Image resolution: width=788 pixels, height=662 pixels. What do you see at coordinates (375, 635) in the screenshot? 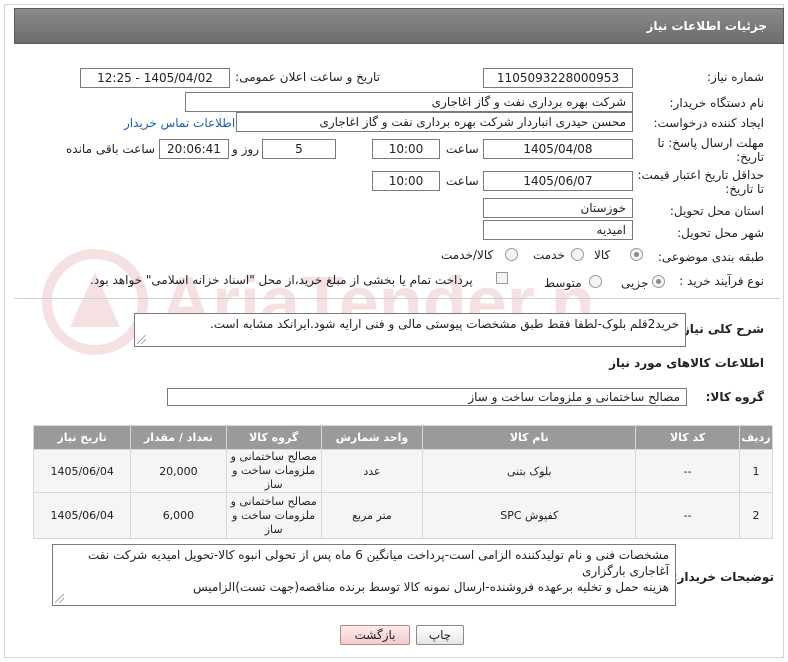
I see `back-button: بازگشت` at bounding box center [375, 635].